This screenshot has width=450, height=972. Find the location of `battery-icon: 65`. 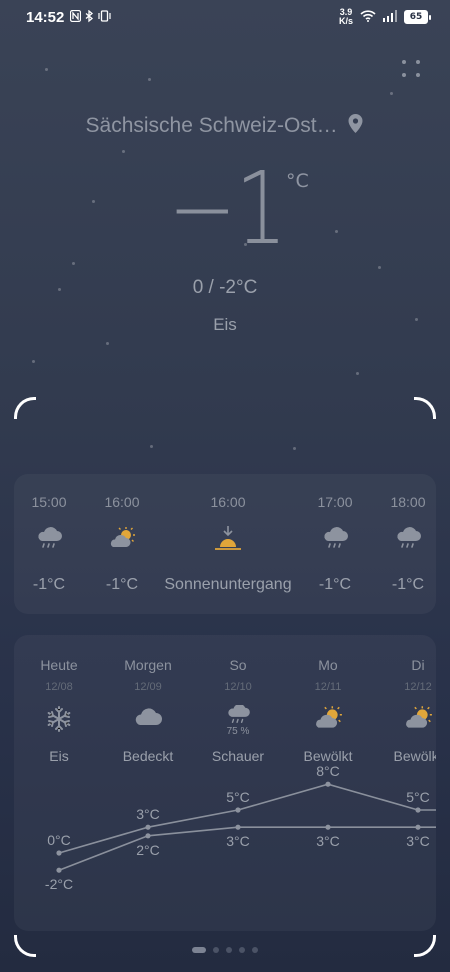

battery-icon: 65 is located at coordinates (417, 17).